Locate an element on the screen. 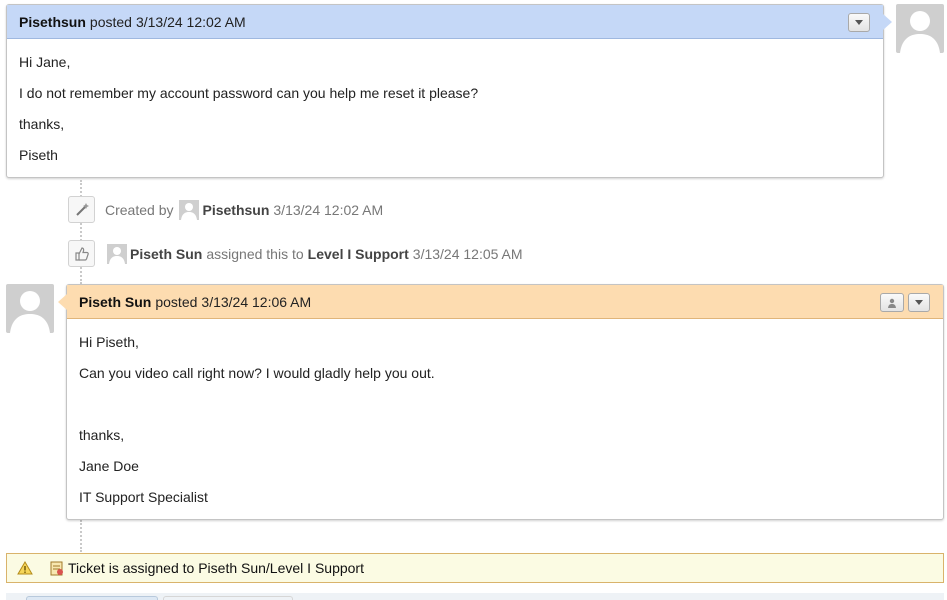 The image size is (947, 600). magic-wand-icon is located at coordinates (81, 209).